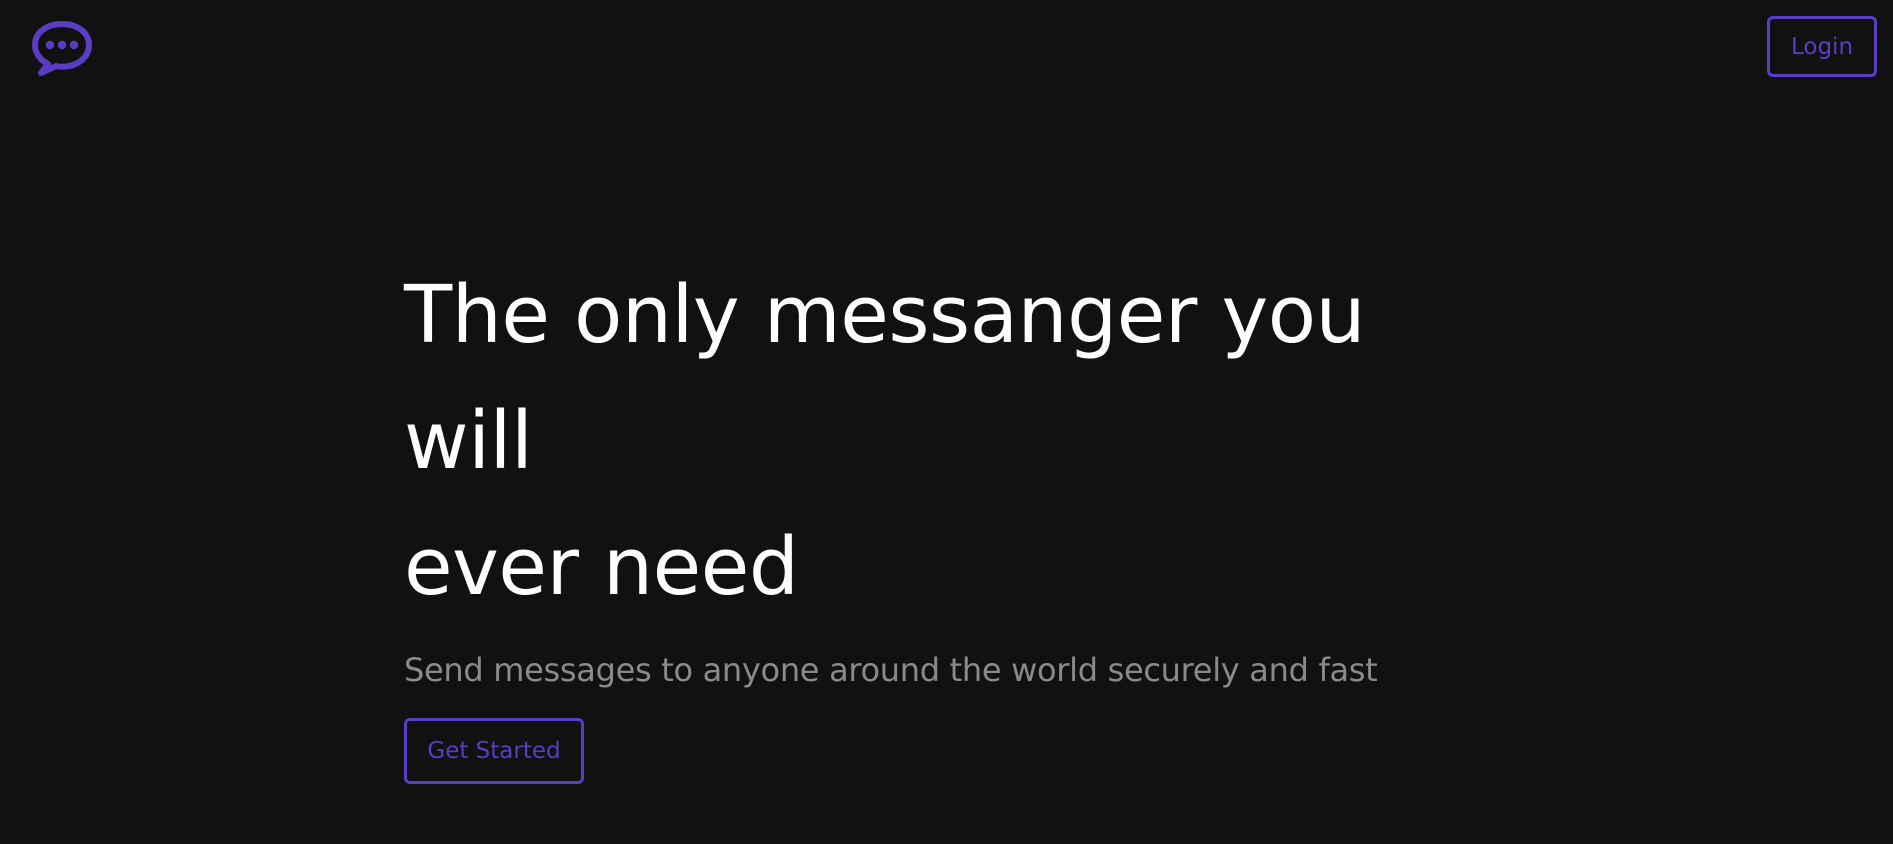  I want to click on chat-bubble-icon, so click(62, 48).